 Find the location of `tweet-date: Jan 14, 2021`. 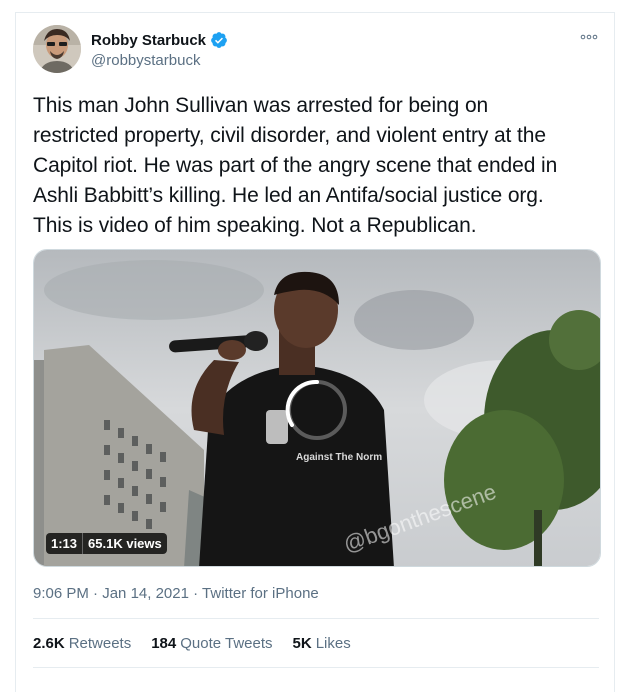

tweet-date: Jan 14, 2021 is located at coordinates (145, 593).